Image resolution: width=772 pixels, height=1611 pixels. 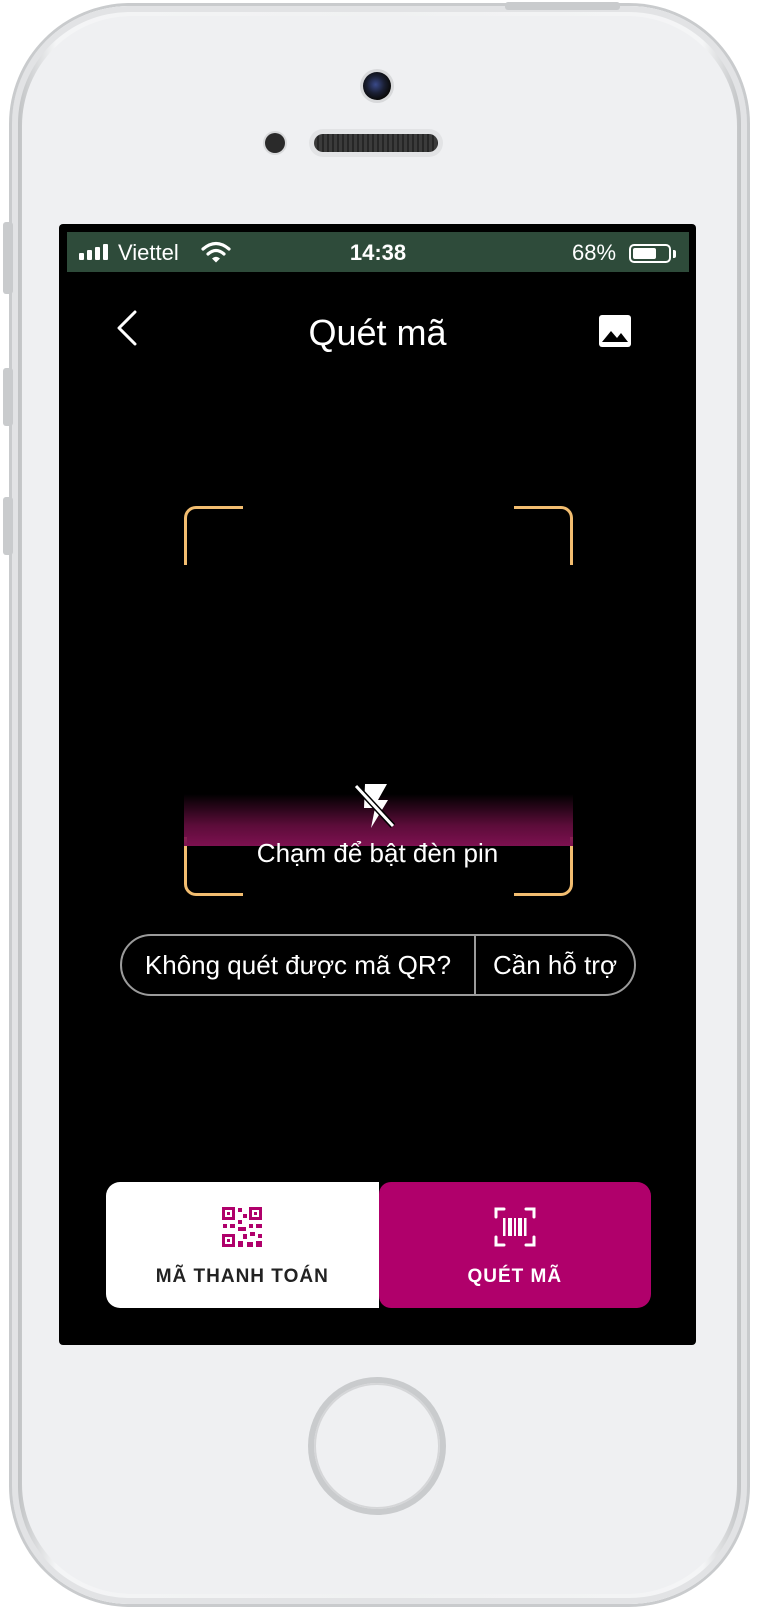 I want to click on scan-frame-corner-top-right, so click(x=543, y=535).